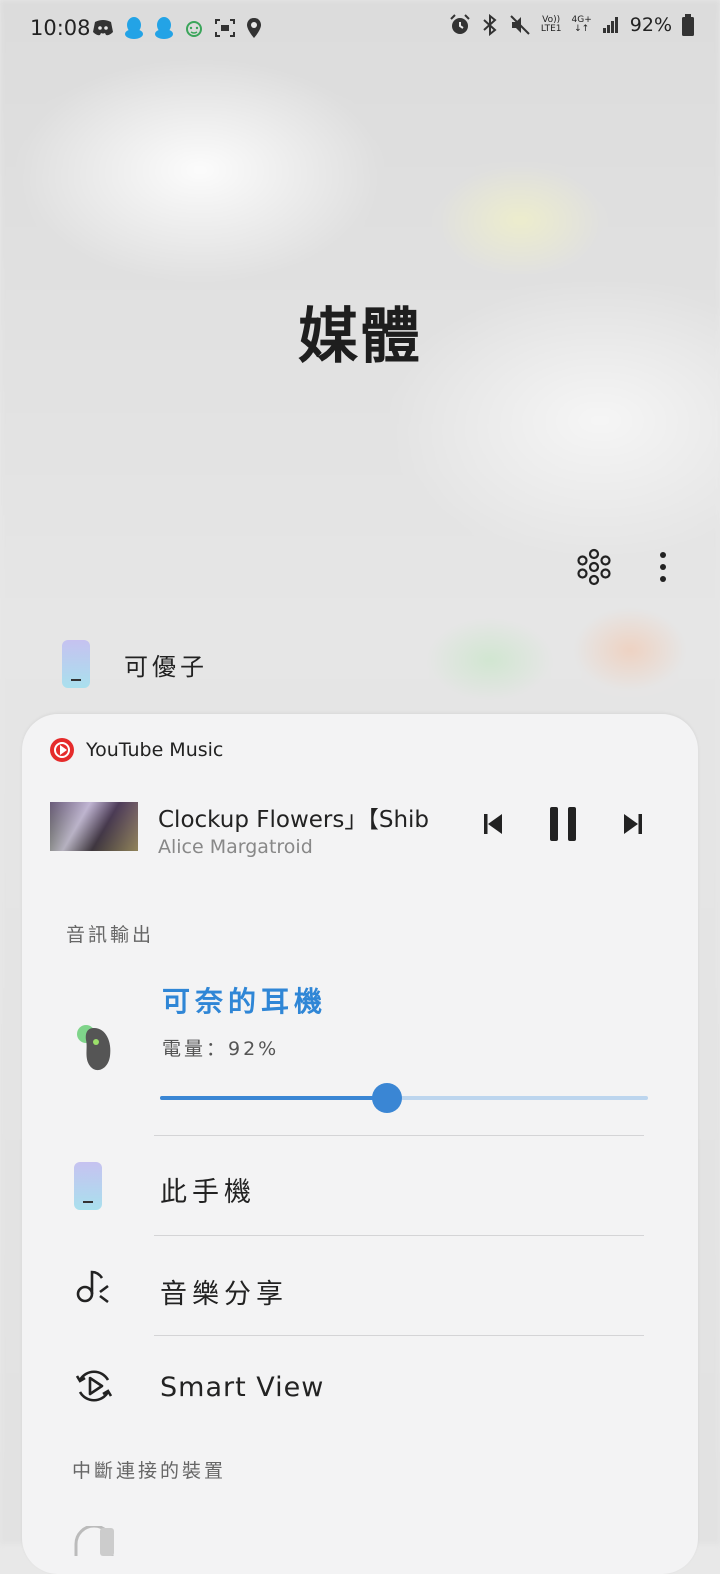  I want to click on disconnected-section-label: 中斷連接的裝置, so click(149, 1471).